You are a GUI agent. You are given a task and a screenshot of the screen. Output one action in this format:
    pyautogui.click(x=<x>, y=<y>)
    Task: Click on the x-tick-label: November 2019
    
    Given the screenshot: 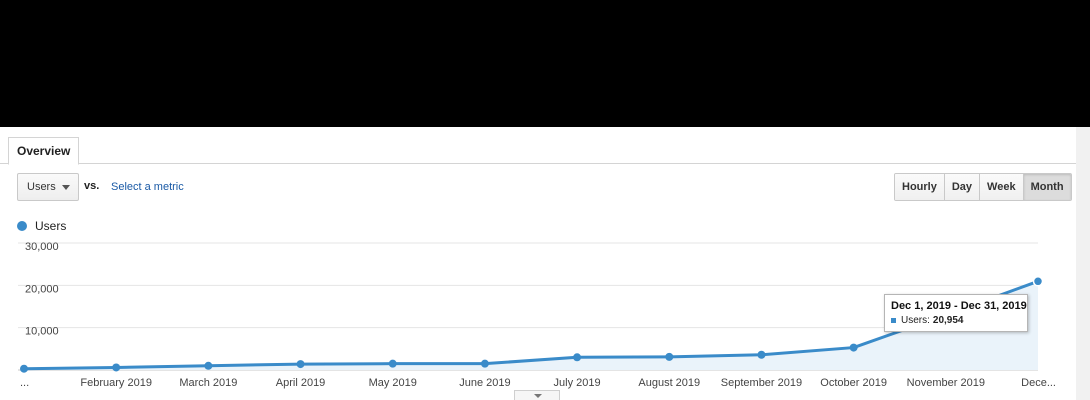 What is the action you would take?
    pyautogui.click(x=946, y=383)
    